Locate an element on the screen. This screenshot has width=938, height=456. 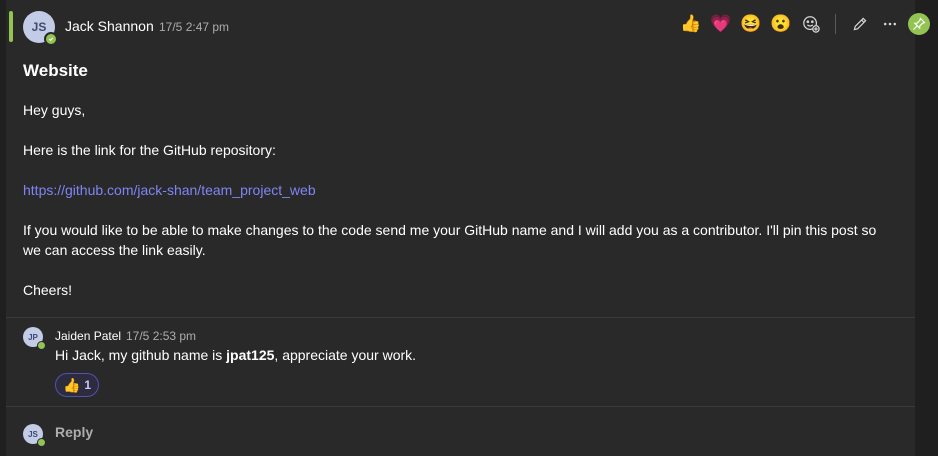
reaction-count: 1 is located at coordinates (88, 385).